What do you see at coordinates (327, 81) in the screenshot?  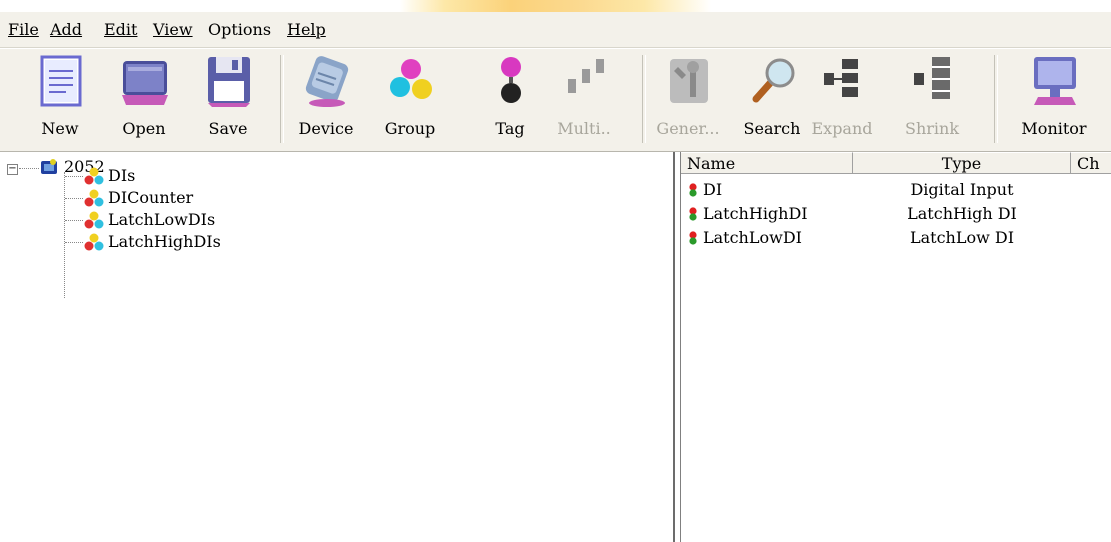 I see `device-module-icon` at bounding box center [327, 81].